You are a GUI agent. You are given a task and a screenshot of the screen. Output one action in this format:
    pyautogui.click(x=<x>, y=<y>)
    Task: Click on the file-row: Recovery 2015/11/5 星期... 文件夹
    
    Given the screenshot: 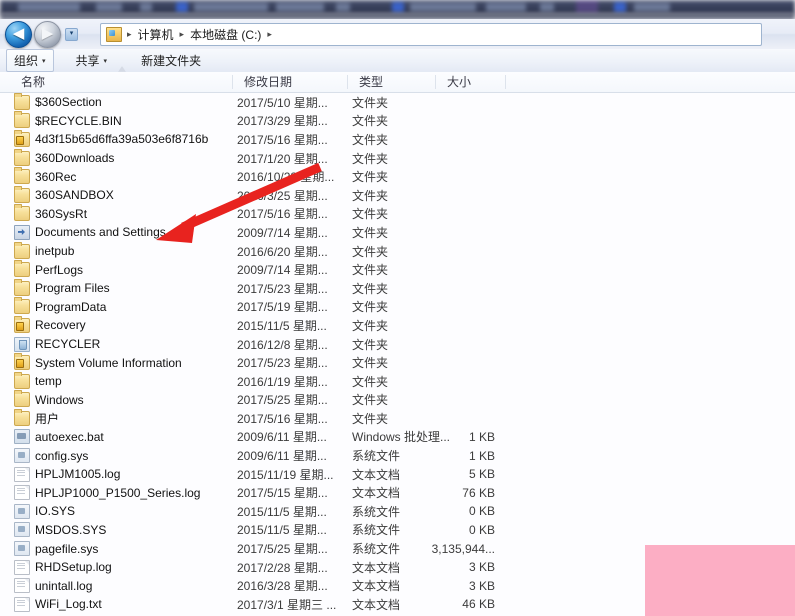 What is the action you would take?
    pyautogui.click(x=397, y=325)
    